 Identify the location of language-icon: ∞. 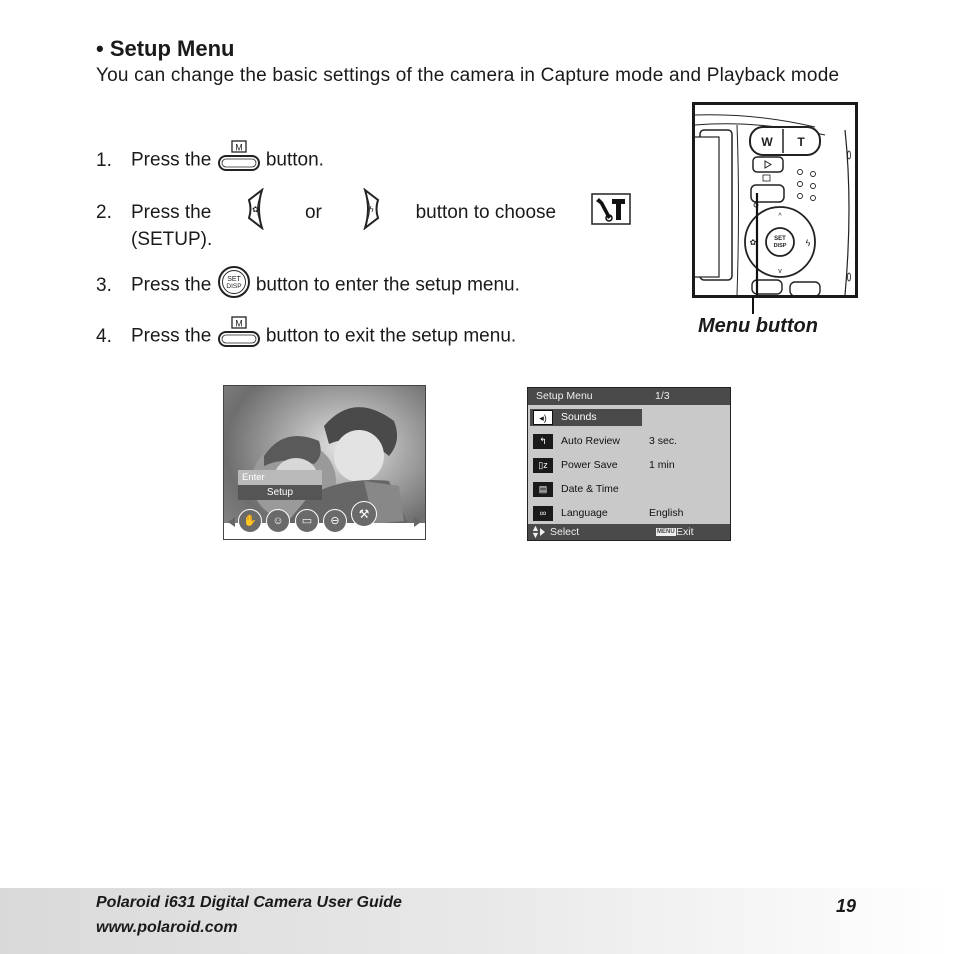
(543, 513).